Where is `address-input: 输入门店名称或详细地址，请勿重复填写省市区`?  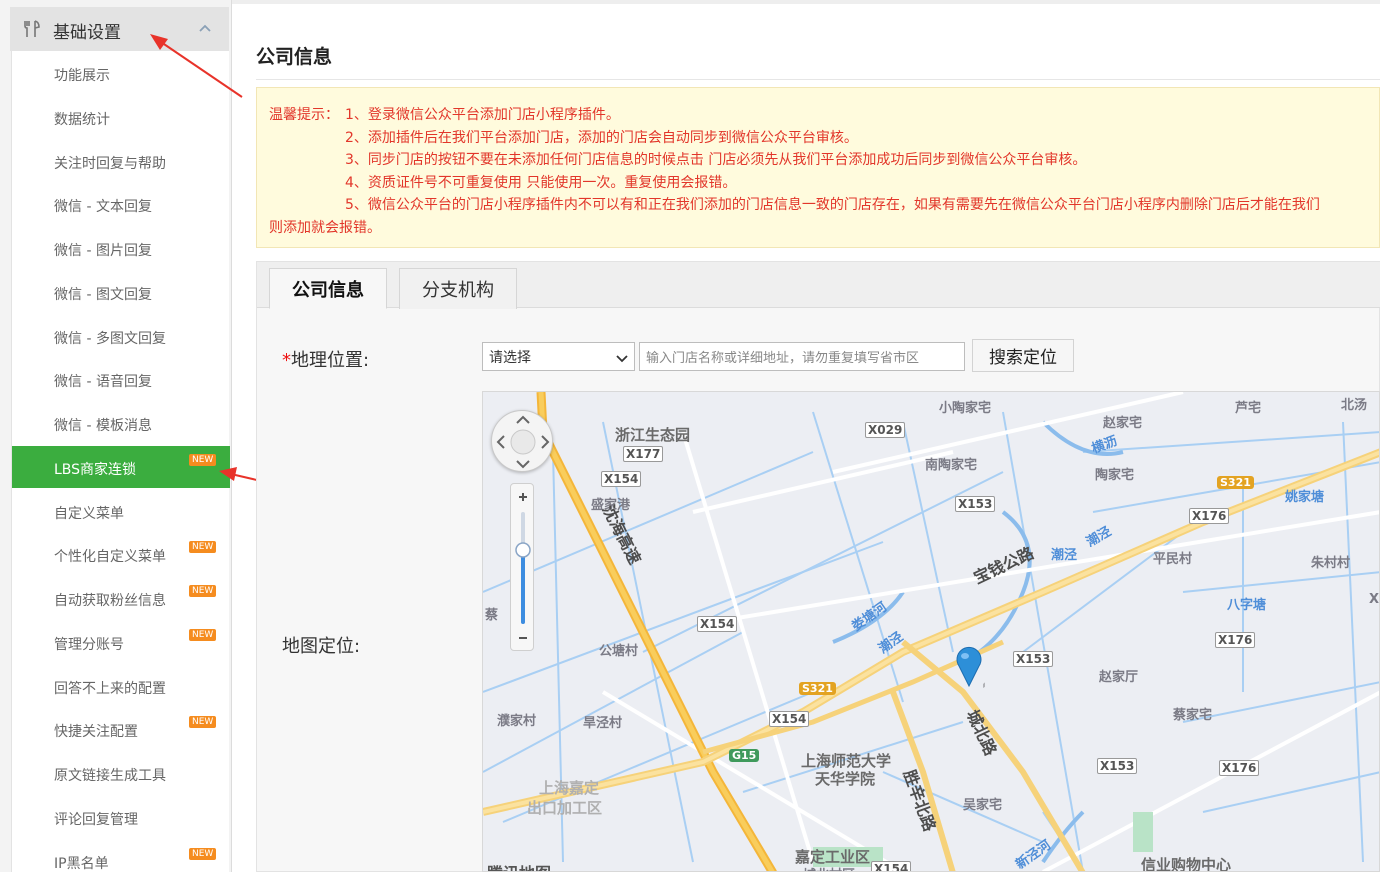 address-input: 输入门店名称或详细地址，请勿重复填写省市区 is located at coordinates (802, 356).